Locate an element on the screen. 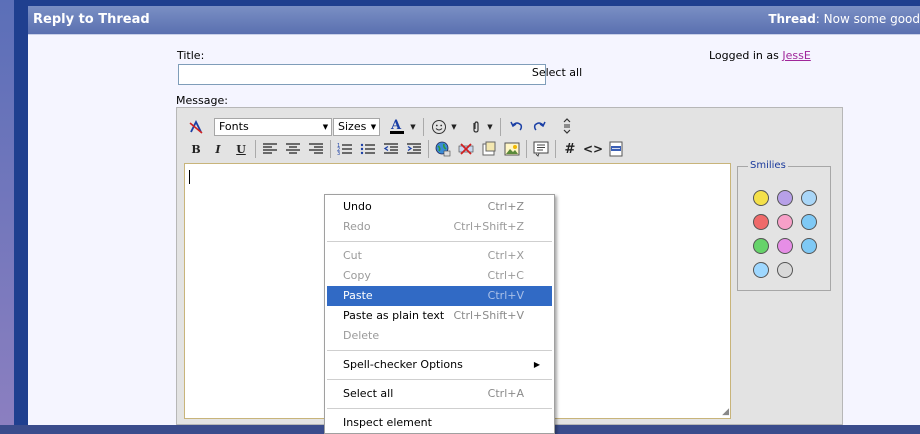 Image resolution: width=920 pixels, height=434 pixels. unordered-list-icon is located at coordinates (368, 149).